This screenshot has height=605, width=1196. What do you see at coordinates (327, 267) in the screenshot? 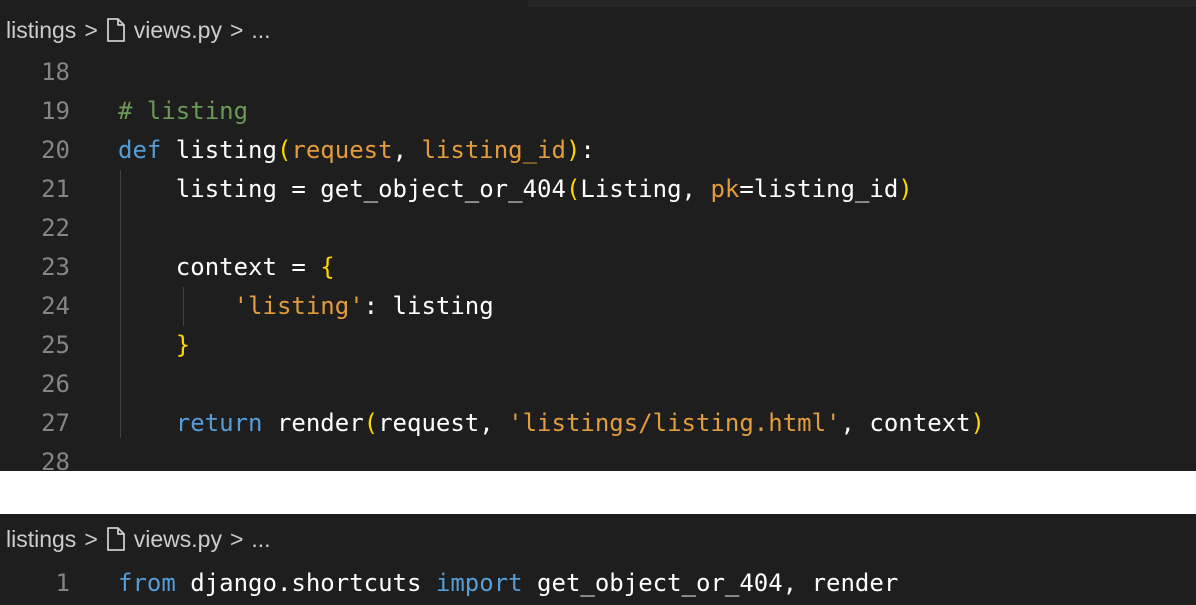
I see `code-token: {` at bounding box center [327, 267].